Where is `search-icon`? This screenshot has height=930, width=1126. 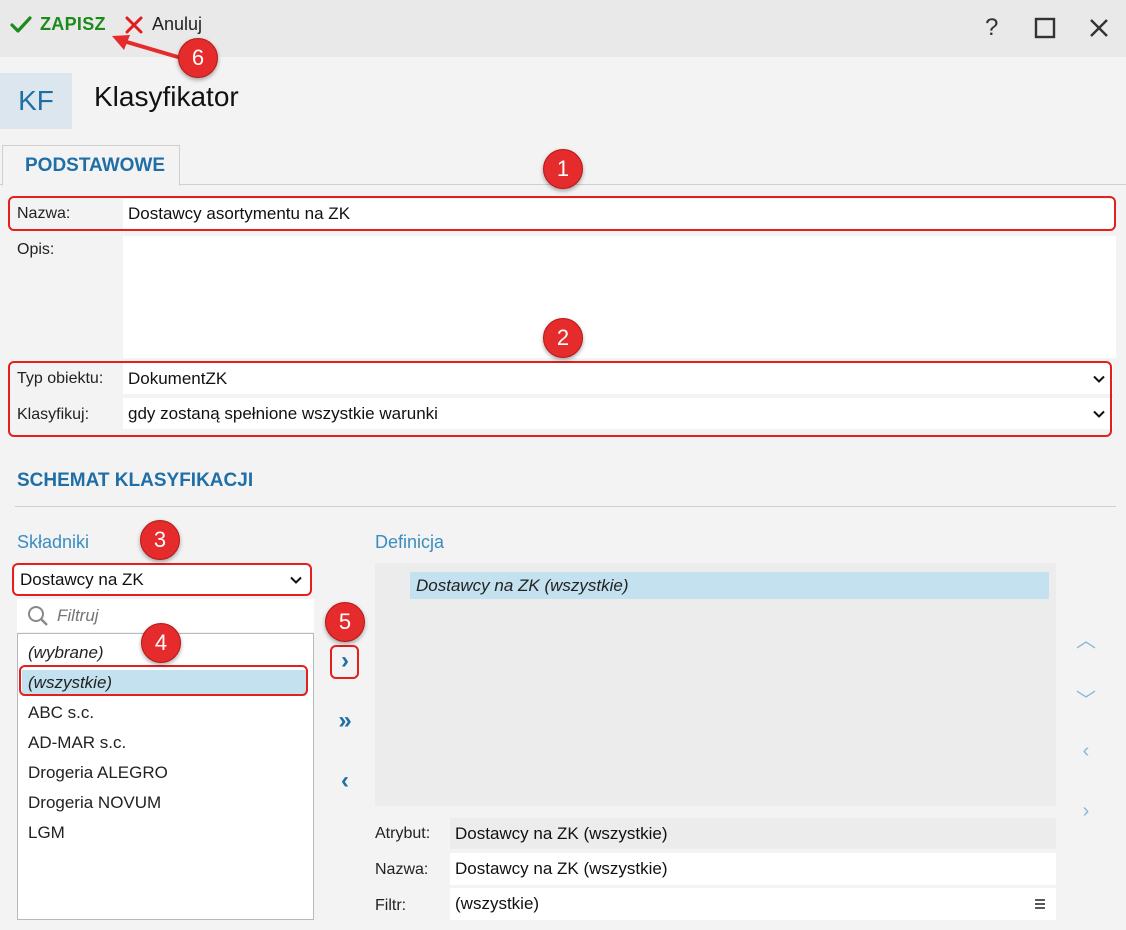
search-icon is located at coordinates (38, 615).